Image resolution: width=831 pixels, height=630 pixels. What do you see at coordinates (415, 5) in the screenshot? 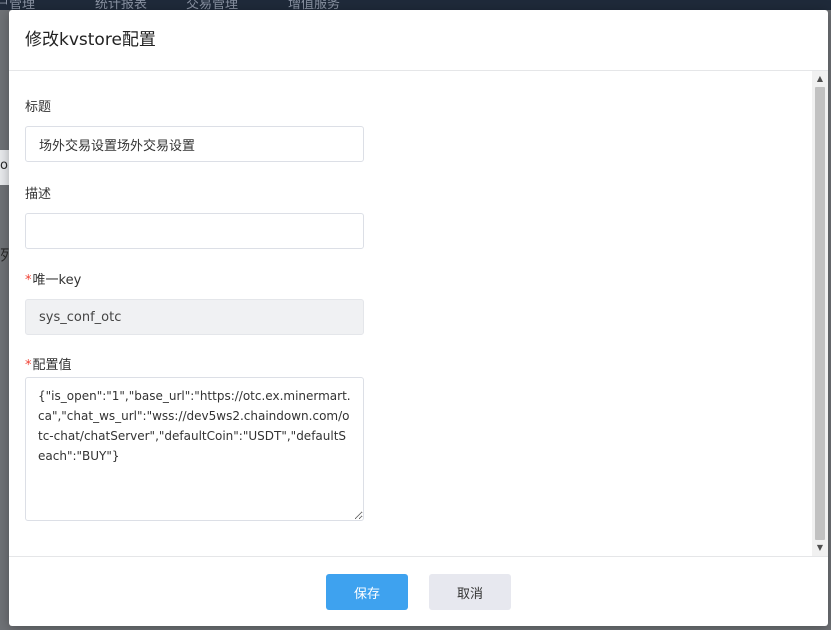
I see `background-top-nav: 户管理 统计报表 交易管理 增值服务` at bounding box center [415, 5].